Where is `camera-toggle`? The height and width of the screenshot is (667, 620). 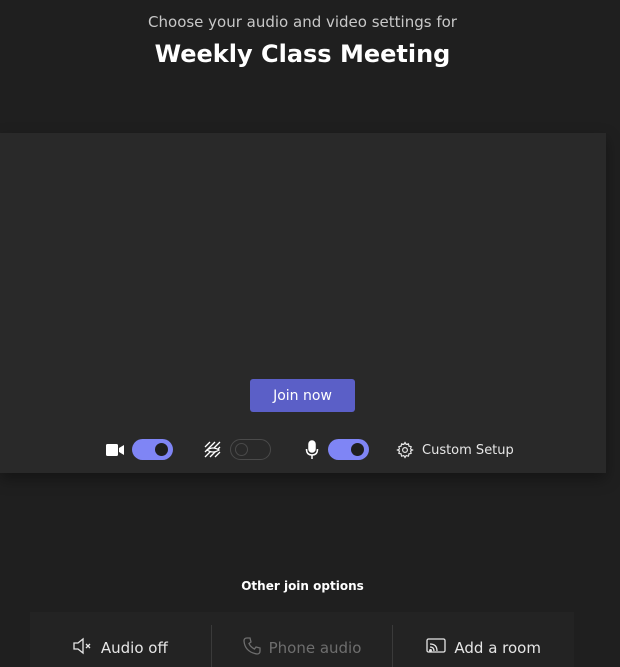
camera-toggle is located at coordinates (152, 449).